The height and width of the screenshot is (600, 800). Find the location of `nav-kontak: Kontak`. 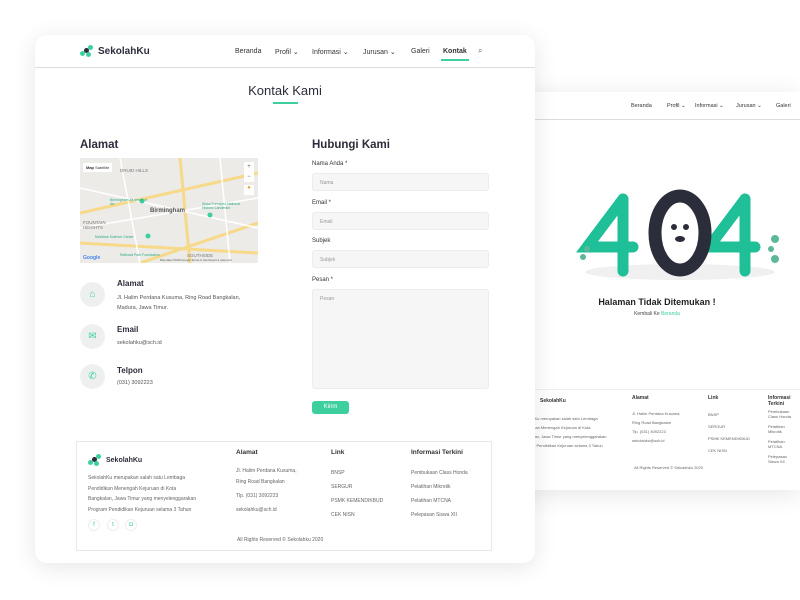

nav-kontak: Kontak is located at coordinates (455, 54).